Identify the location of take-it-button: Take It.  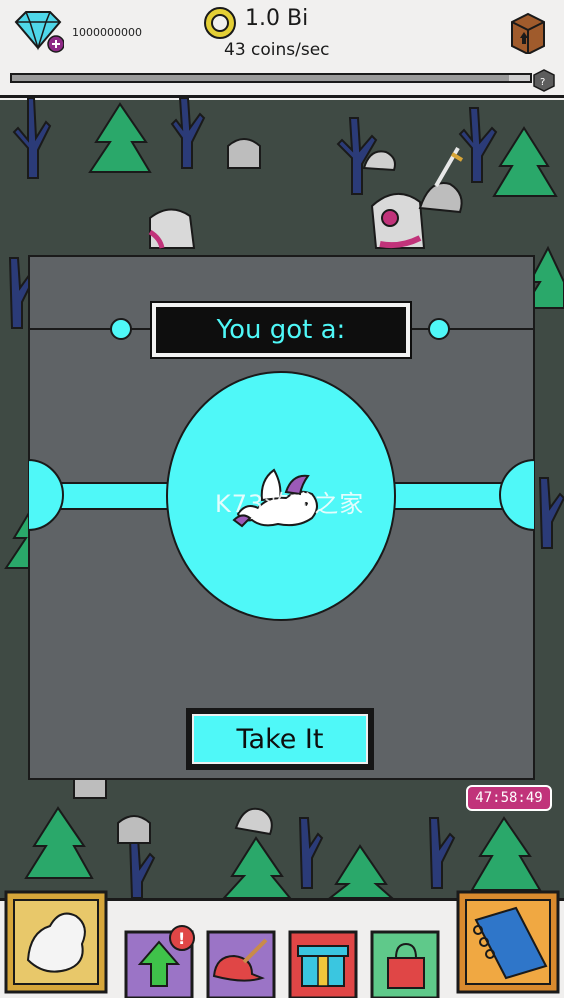
(280, 739).